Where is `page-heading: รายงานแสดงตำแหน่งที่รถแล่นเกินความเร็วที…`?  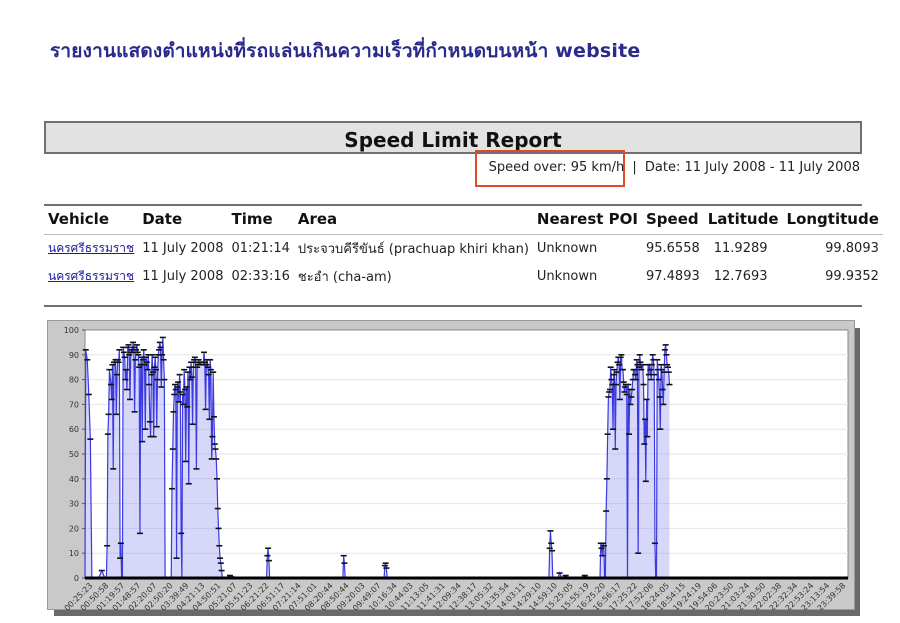 page-heading: รายงานแสดงตำแหน่งที่รถแล่นเกินความเร็วที… is located at coordinates (345, 51).